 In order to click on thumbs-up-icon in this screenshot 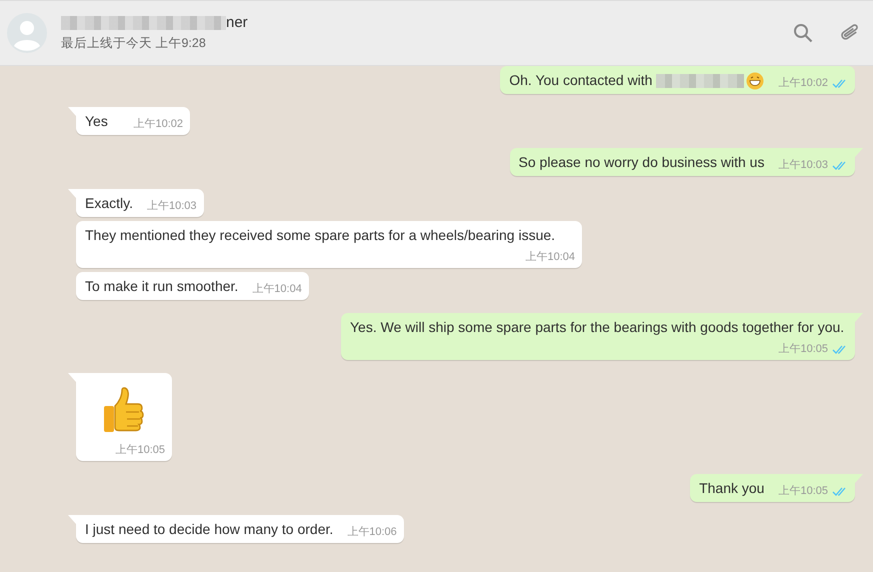, I will do `click(123, 410)`.